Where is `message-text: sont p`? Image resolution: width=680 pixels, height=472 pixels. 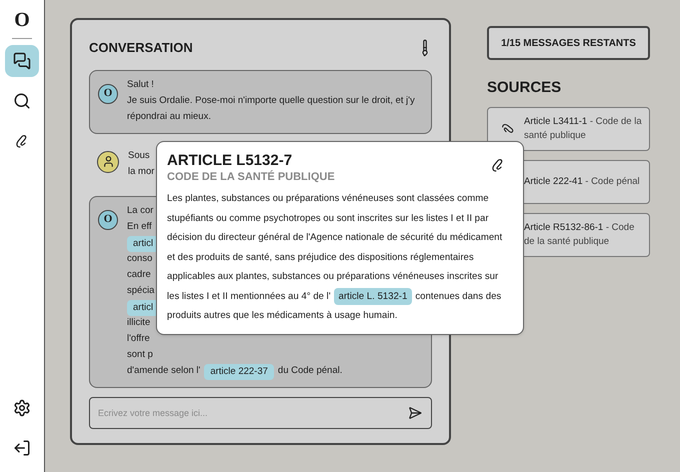
message-text: sont p is located at coordinates (140, 355).